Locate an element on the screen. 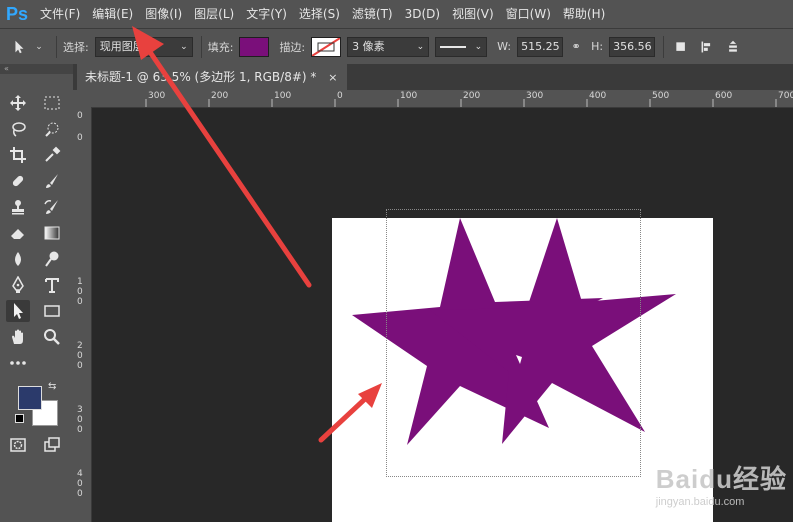  ruler-label: 400 is located at coordinates (598, 96).